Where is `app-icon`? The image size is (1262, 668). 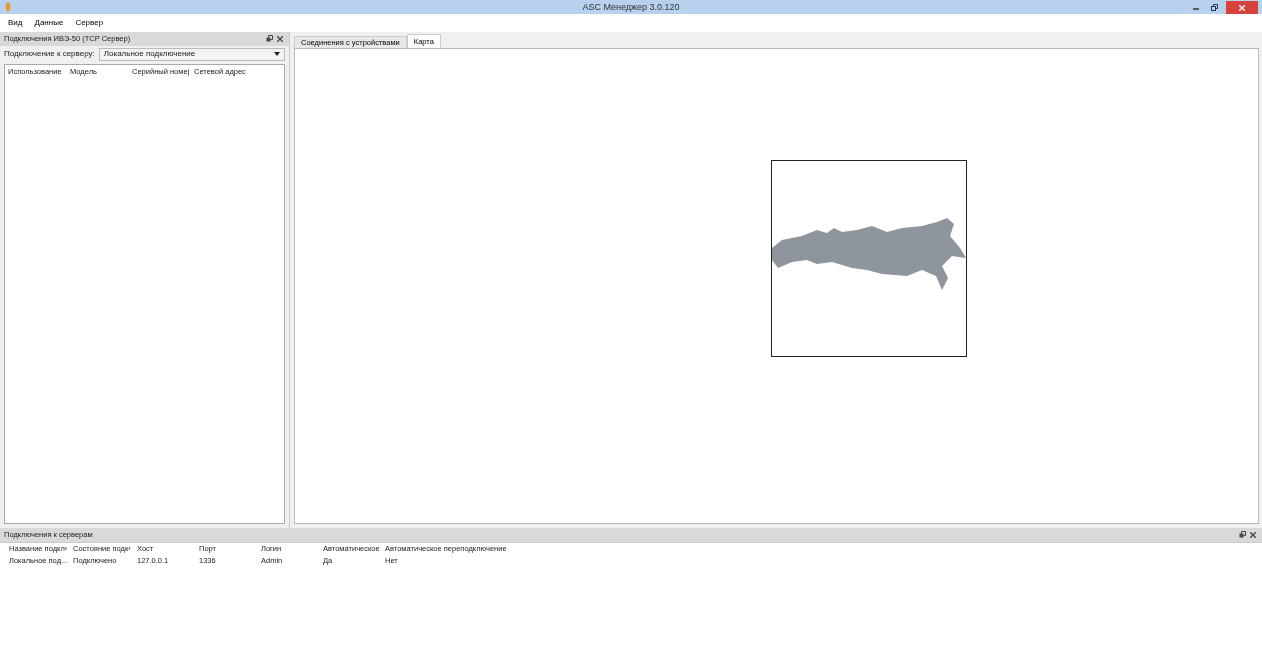
app-icon is located at coordinates (8, 7).